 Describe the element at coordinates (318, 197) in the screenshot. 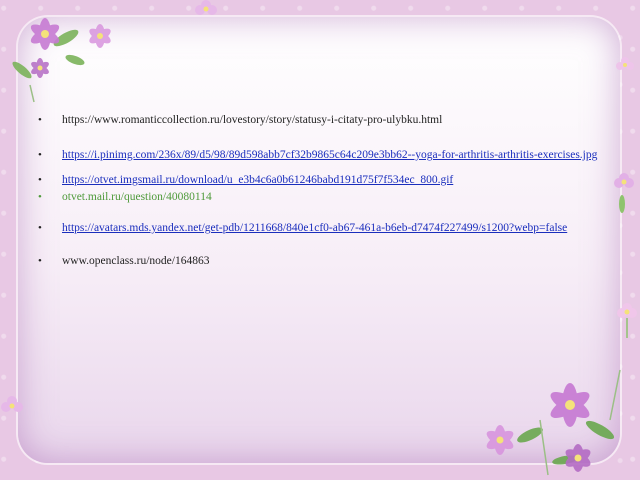

I see `list-item: • otvet.mail.ru/question/40080114` at that location.